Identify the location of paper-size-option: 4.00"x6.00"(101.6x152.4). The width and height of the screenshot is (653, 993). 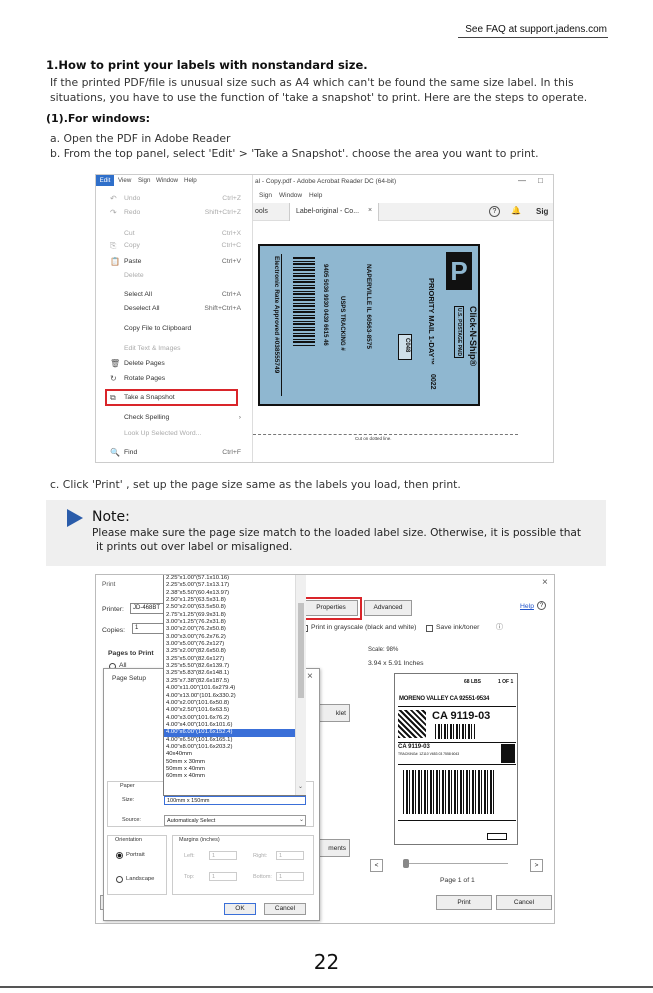
(229, 733).